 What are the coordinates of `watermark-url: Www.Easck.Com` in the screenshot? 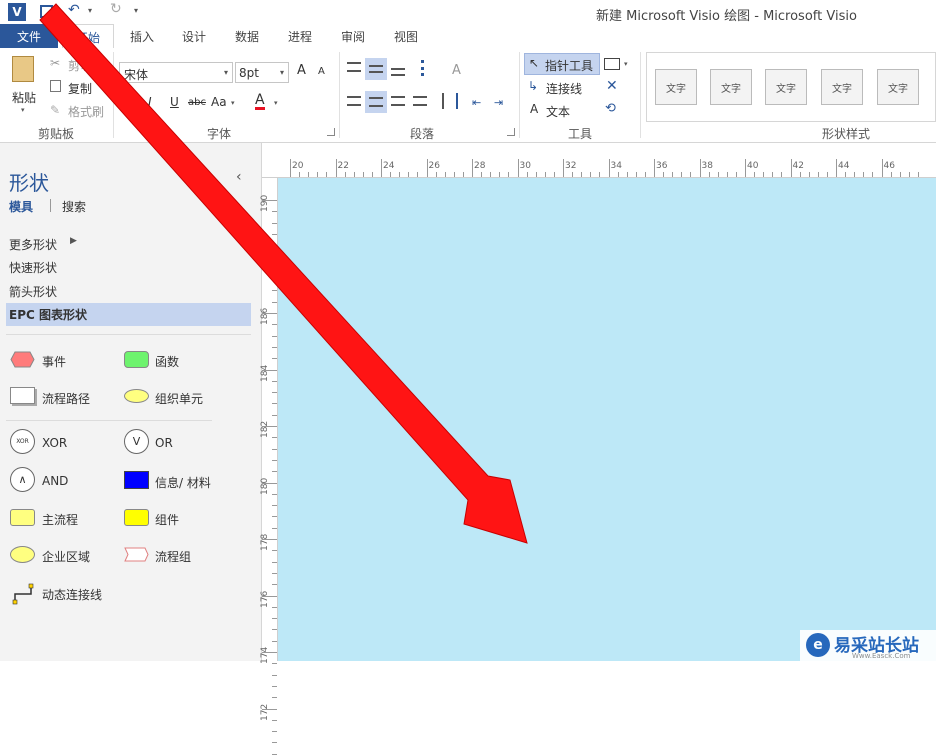 It's located at (881, 656).